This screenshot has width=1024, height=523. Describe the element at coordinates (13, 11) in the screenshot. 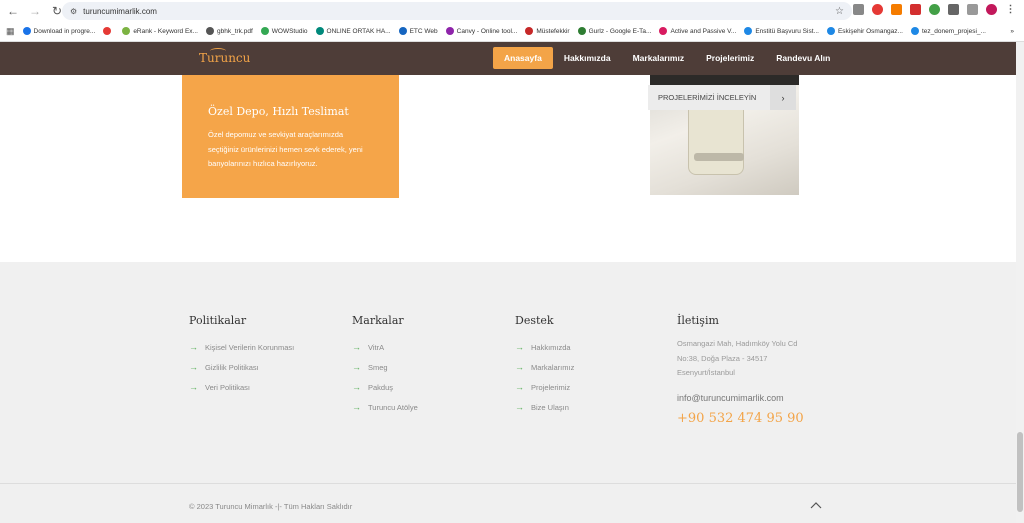

I see `back-icon: ←` at that location.